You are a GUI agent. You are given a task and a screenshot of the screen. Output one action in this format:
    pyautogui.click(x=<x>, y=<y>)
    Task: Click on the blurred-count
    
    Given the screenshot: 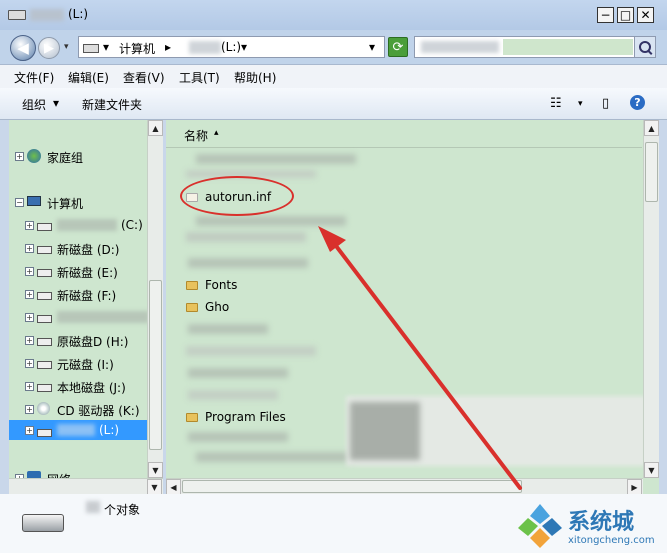 What is the action you would take?
    pyautogui.click(x=93, y=507)
    